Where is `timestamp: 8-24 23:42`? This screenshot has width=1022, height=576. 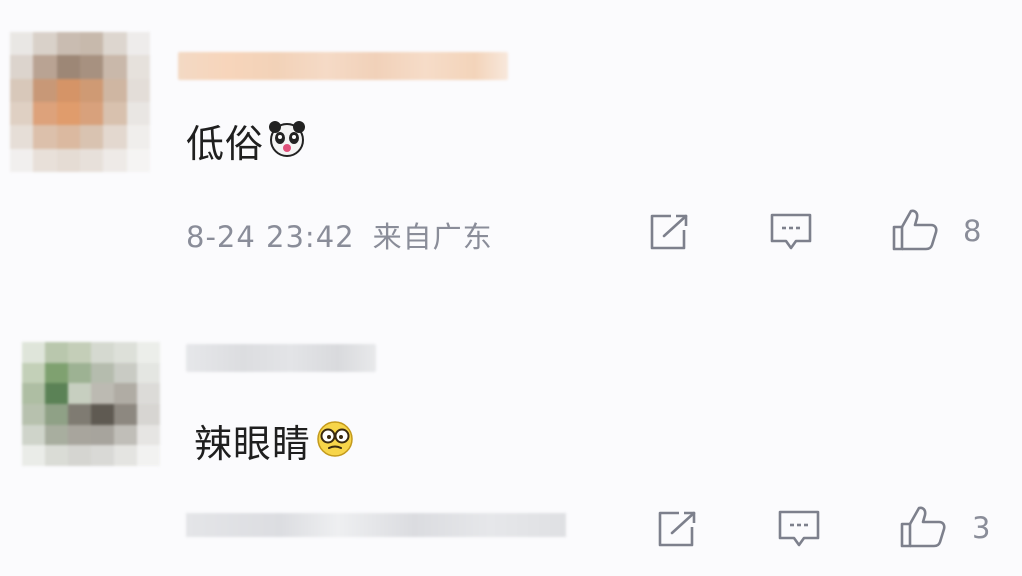 timestamp: 8-24 23:42 is located at coordinates (270, 237).